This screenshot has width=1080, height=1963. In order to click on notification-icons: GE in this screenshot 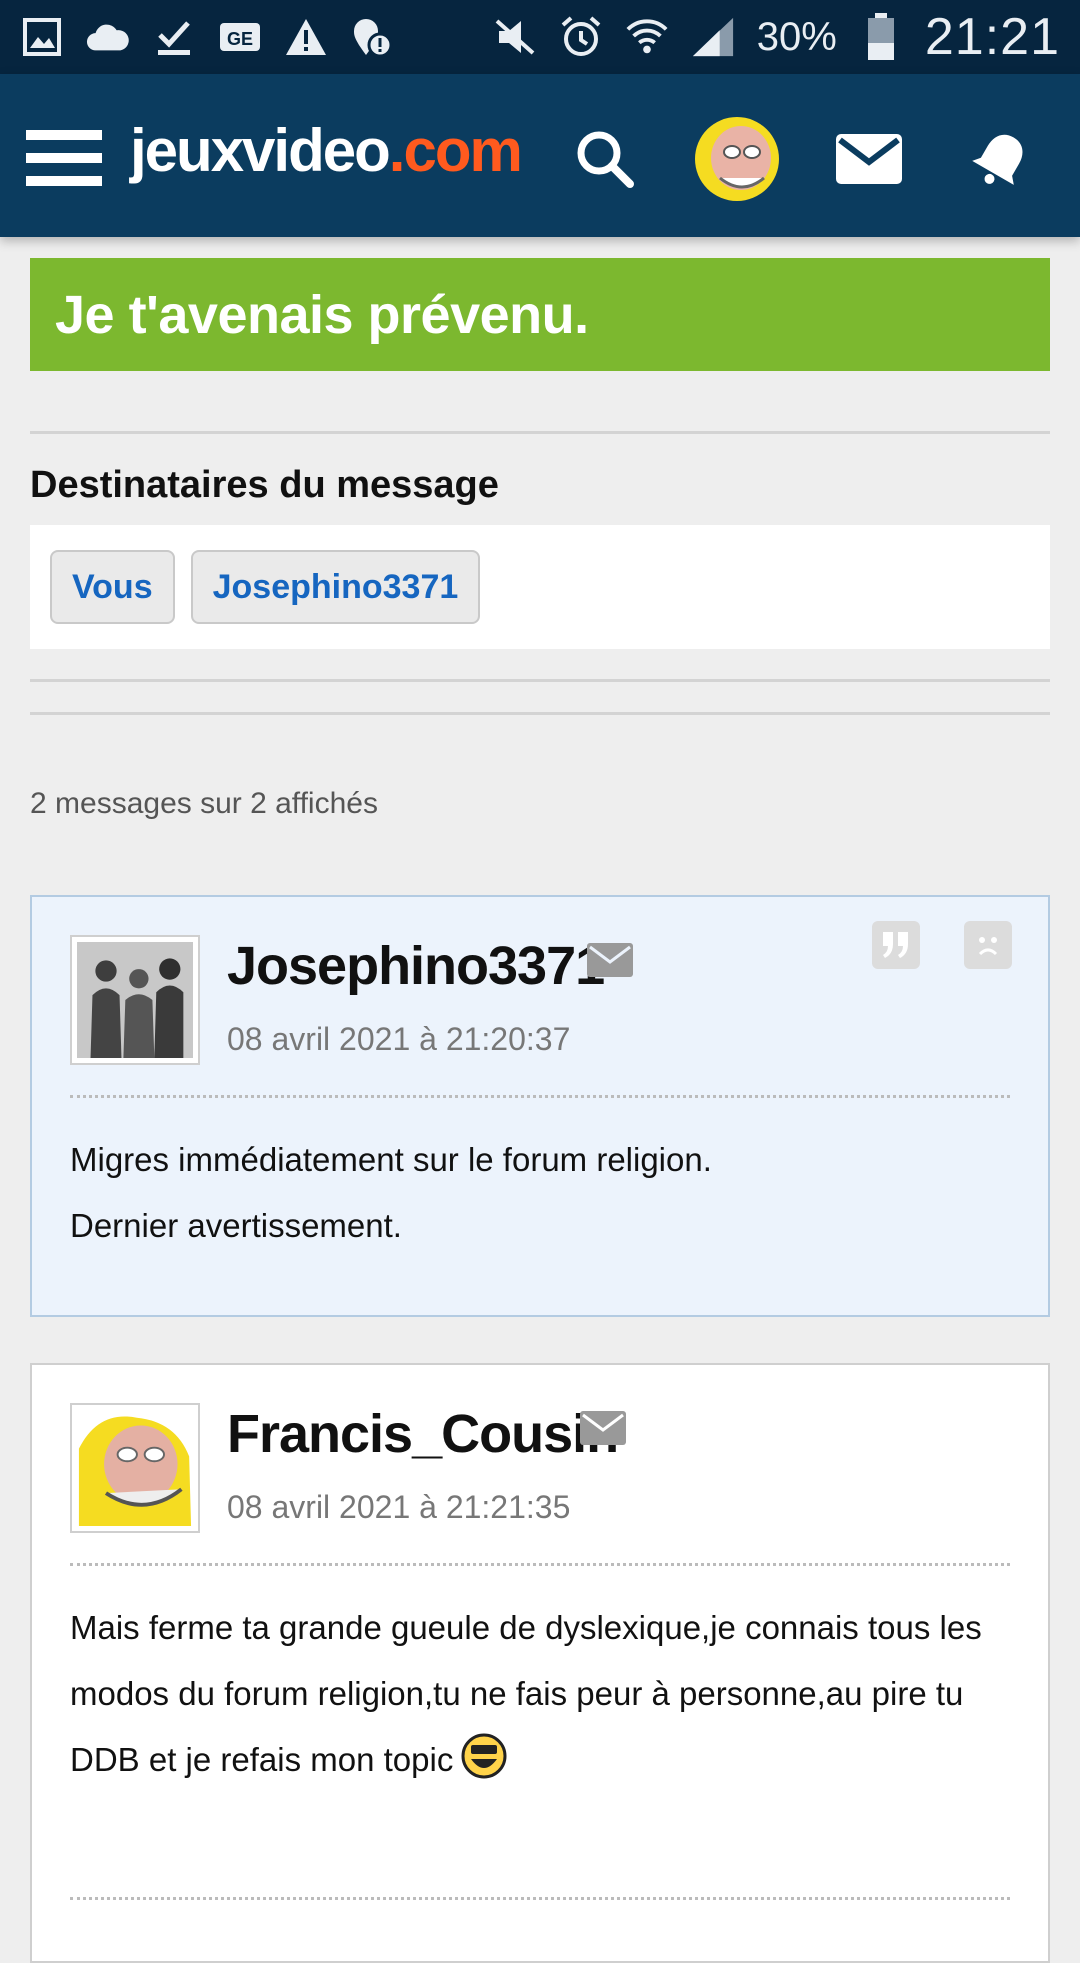, I will do `click(207, 37)`.